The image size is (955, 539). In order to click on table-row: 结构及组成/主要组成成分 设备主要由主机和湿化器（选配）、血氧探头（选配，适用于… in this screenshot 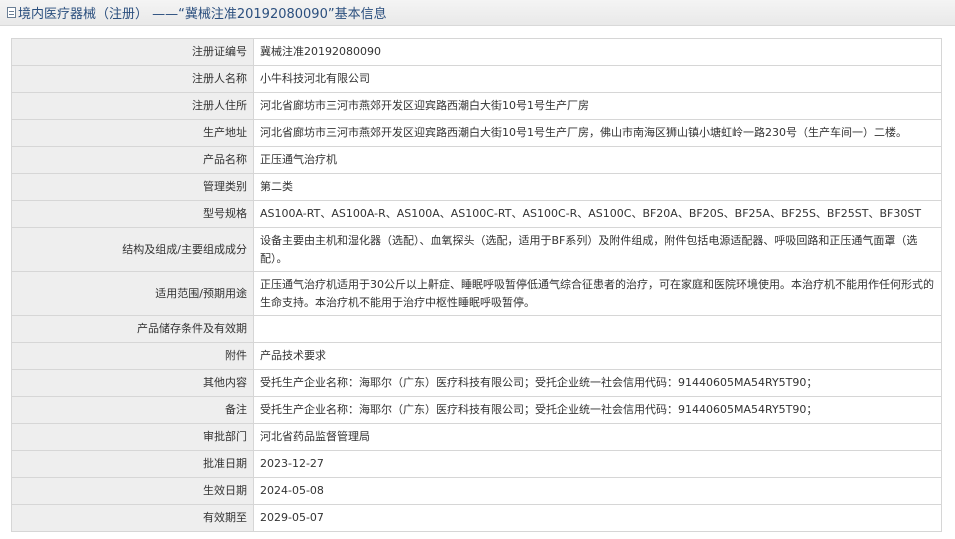, I will do `click(476, 249)`.